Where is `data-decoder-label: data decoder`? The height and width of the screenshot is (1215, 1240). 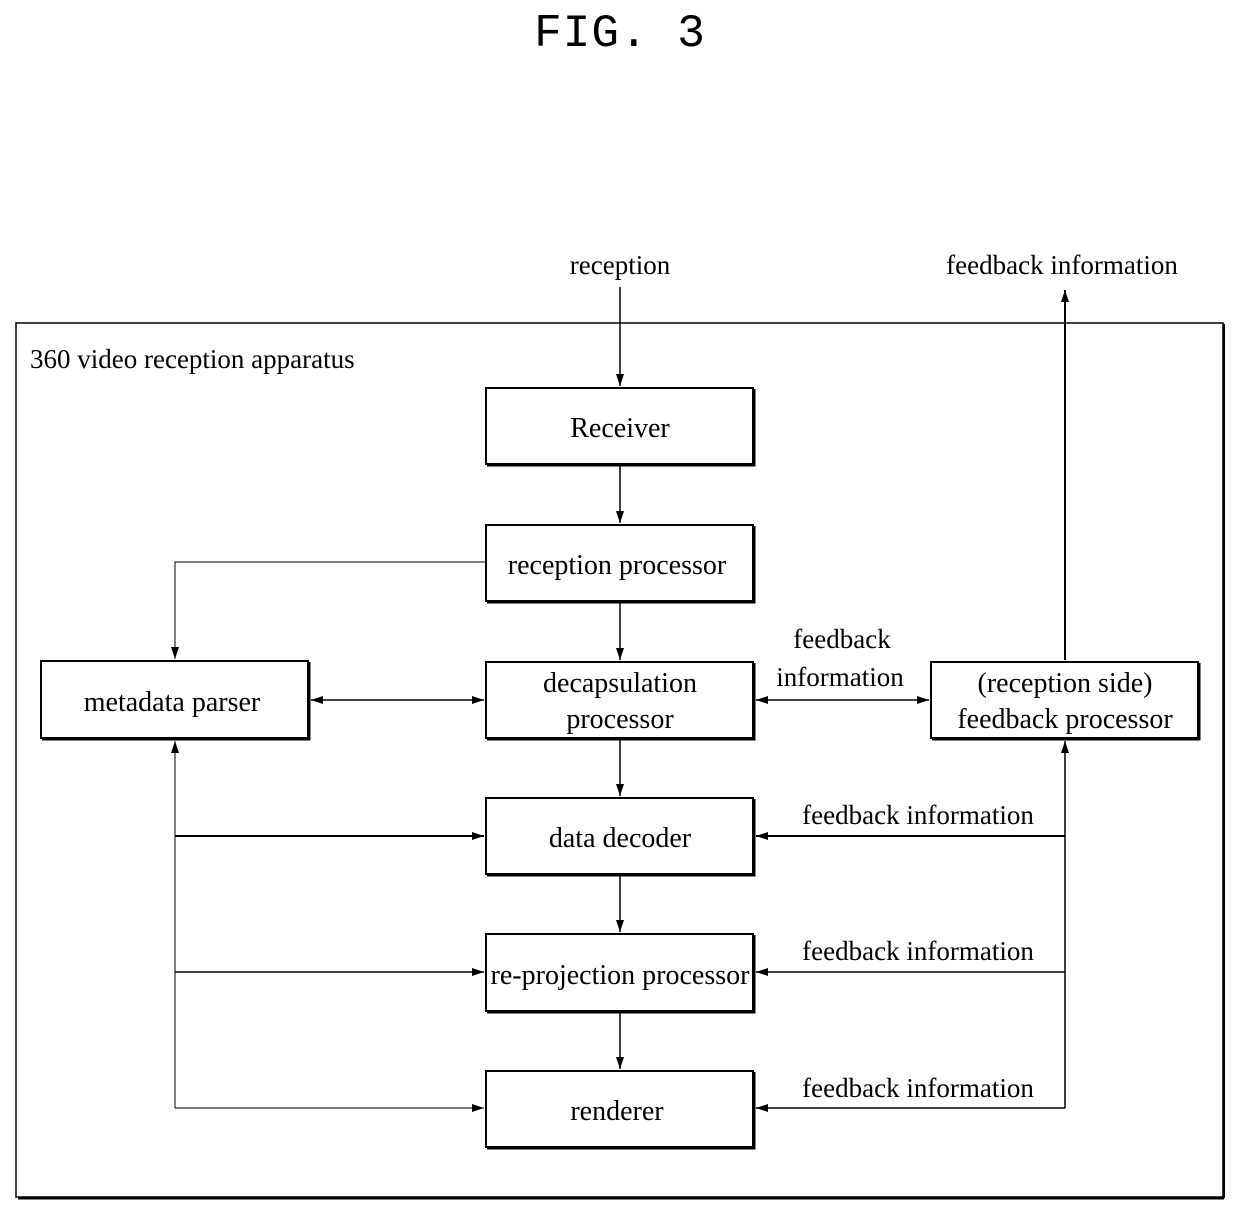
data-decoder-label: data decoder is located at coordinates (620, 838).